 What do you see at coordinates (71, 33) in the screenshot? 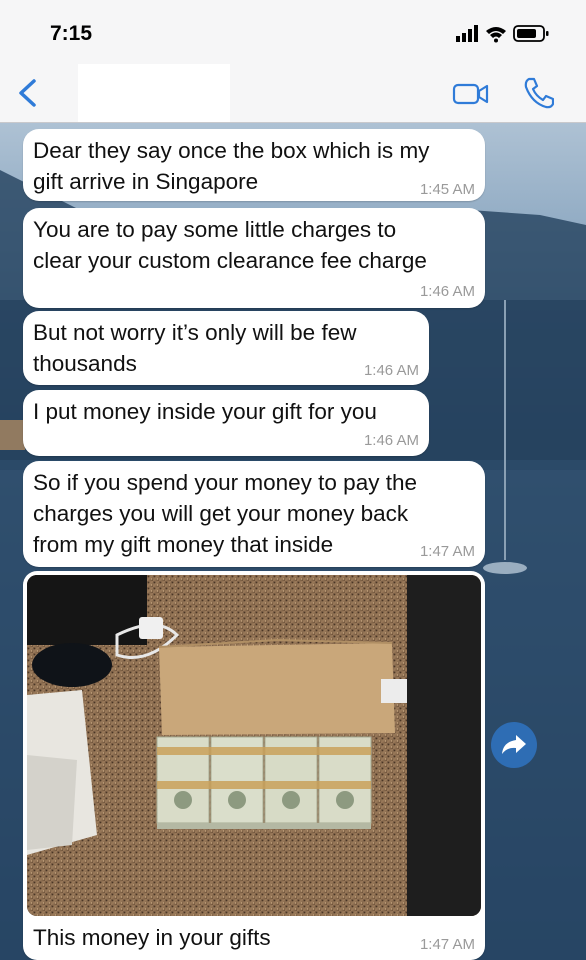
I see `clock: 7:15` at bounding box center [71, 33].